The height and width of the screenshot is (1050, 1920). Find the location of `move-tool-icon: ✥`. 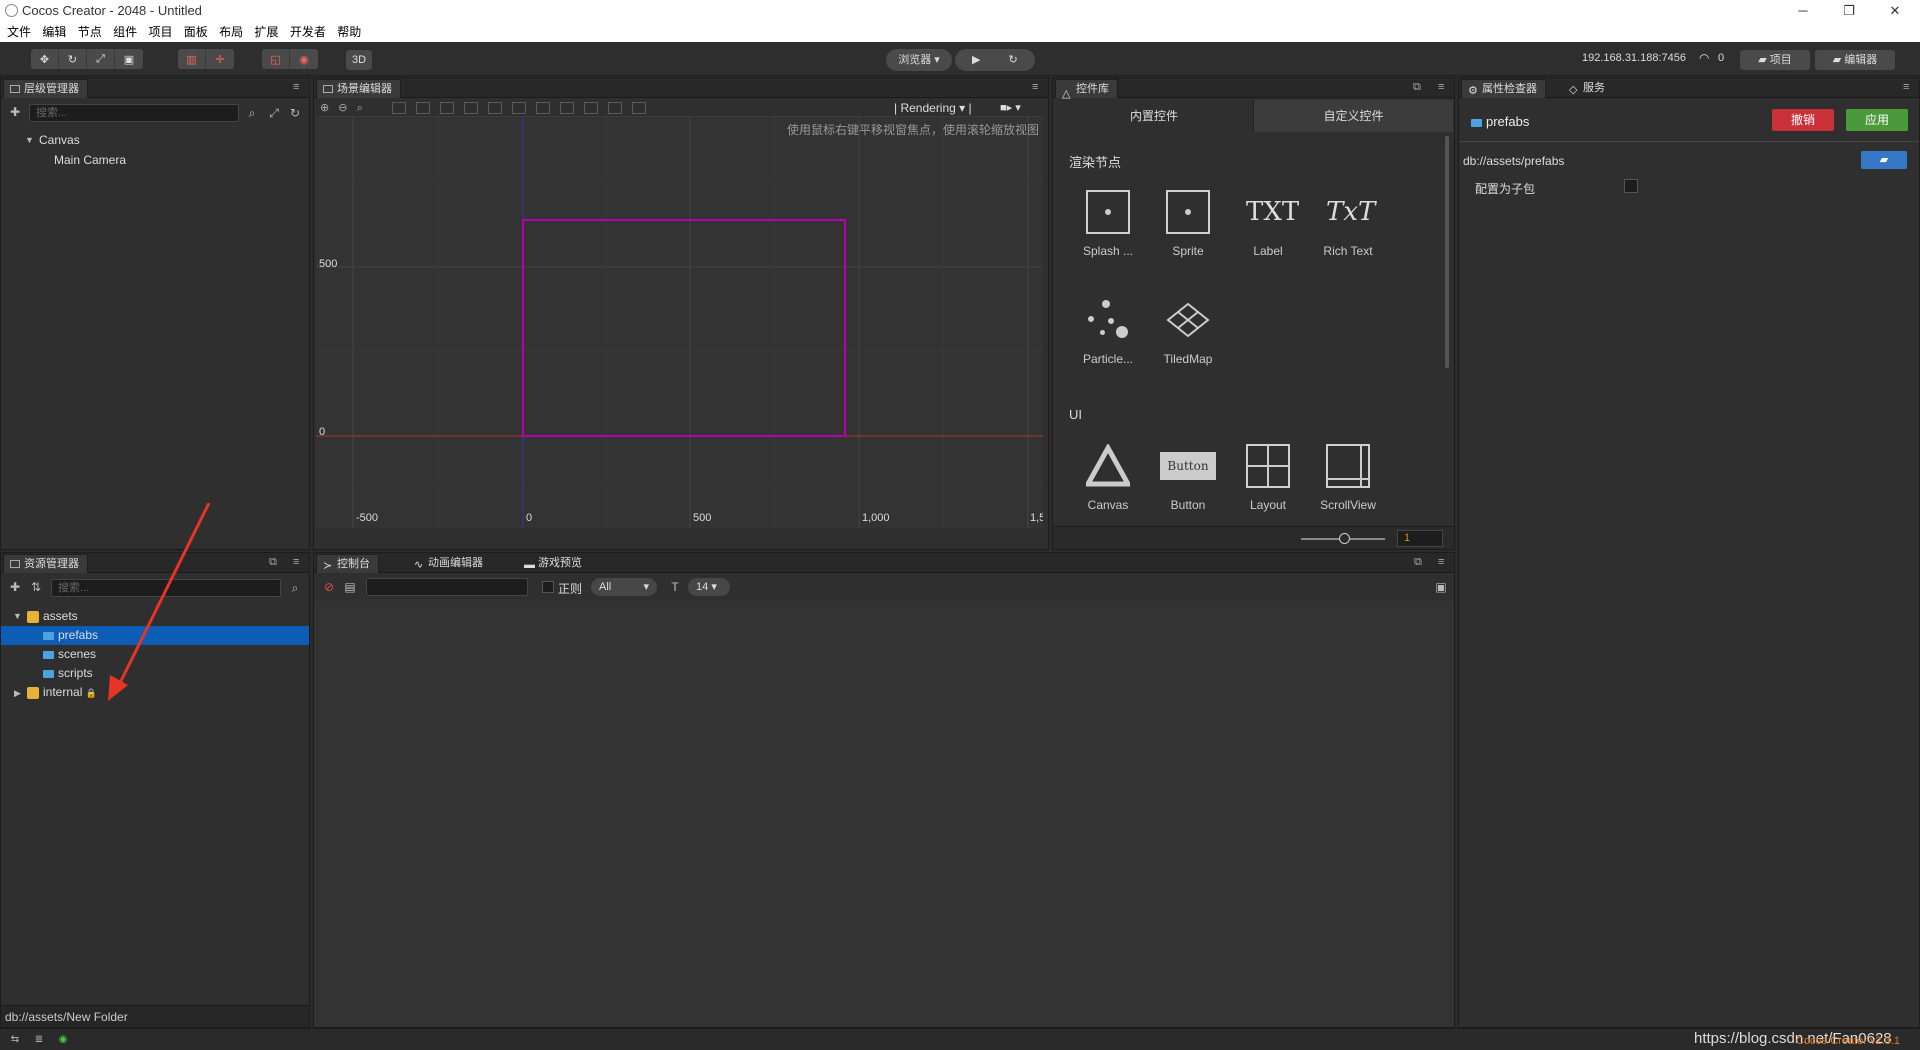

move-tool-icon: ✥ is located at coordinates (45, 59).